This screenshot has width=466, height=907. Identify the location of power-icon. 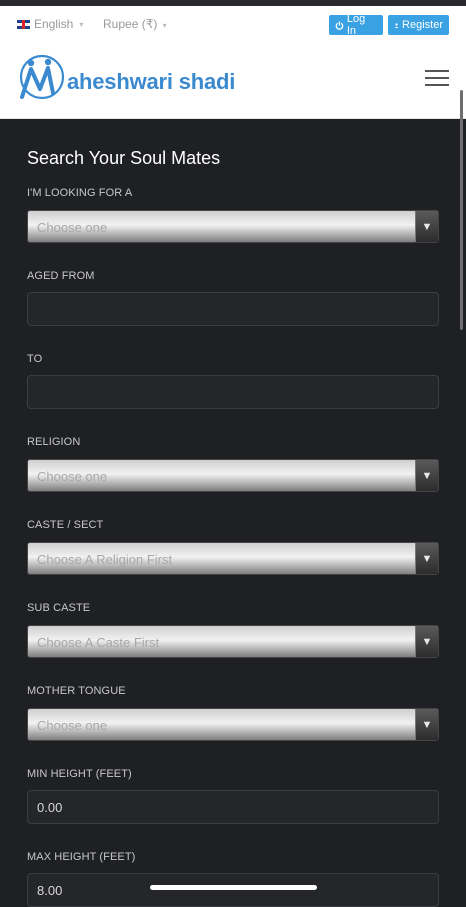
(339, 25).